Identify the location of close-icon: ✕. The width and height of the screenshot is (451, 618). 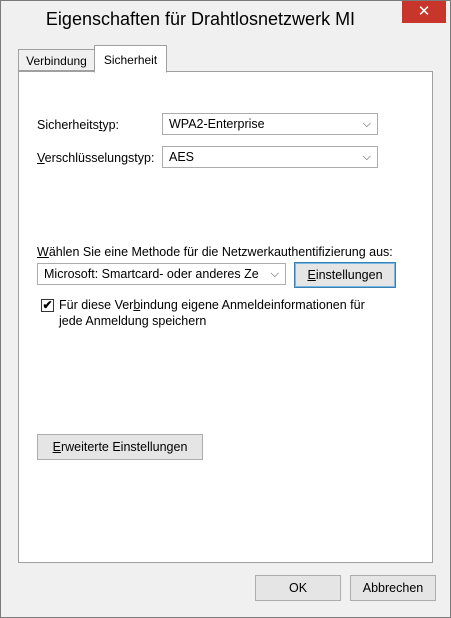
(424, 11).